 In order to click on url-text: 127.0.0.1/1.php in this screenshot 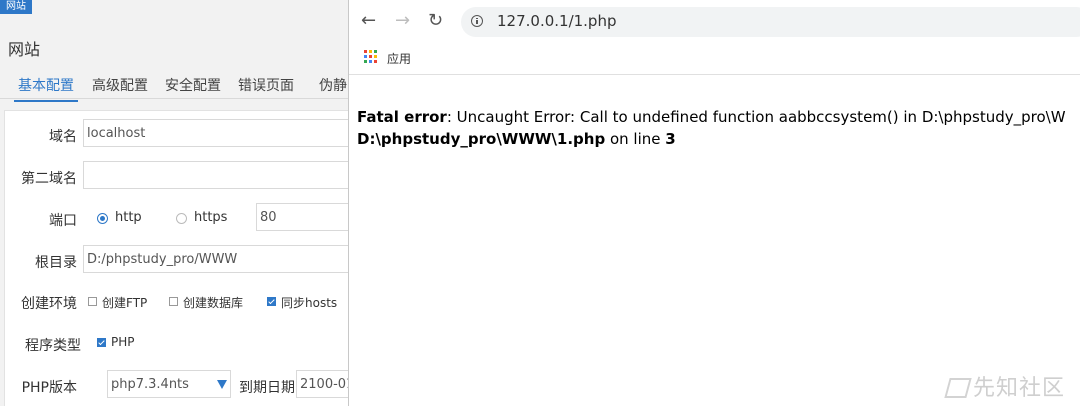, I will do `click(557, 21)`.